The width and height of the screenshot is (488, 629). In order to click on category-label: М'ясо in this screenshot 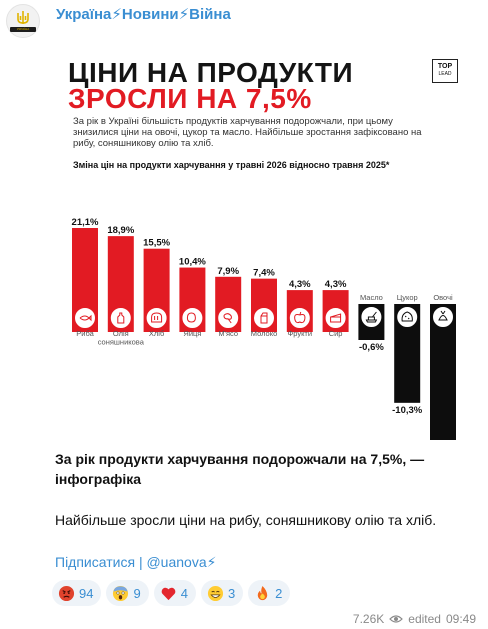, I will do `click(228, 333)`.